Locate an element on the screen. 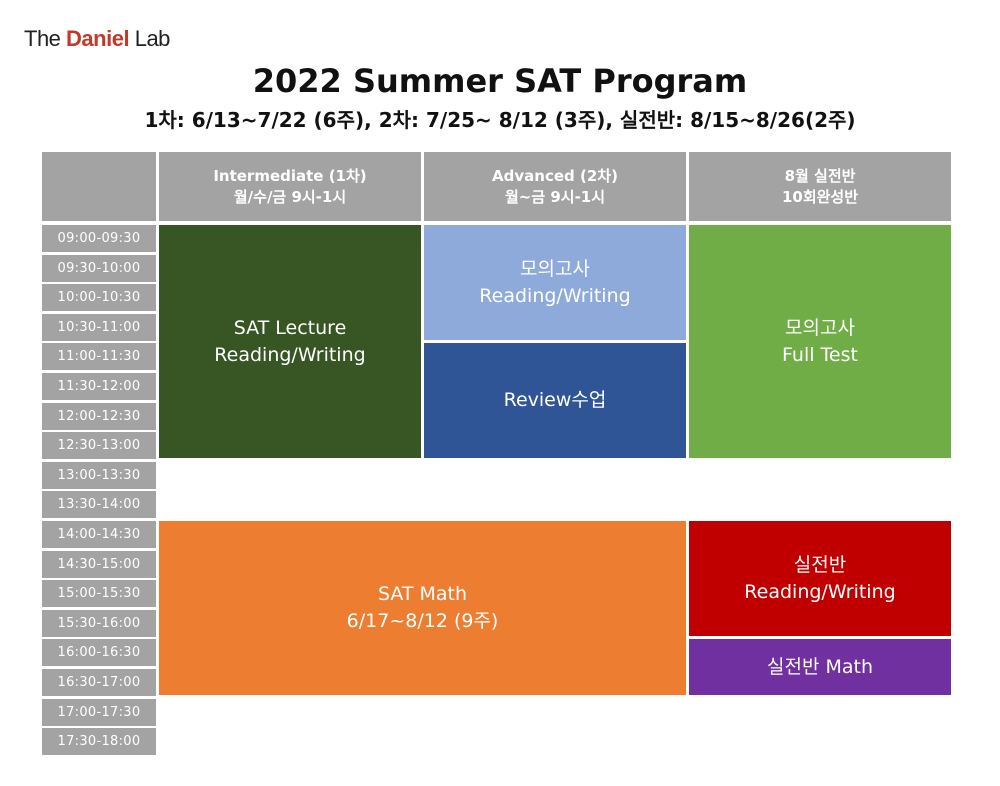 The image size is (1000, 786). block-review-line1: Review수업 is located at coordinates (555, 400).